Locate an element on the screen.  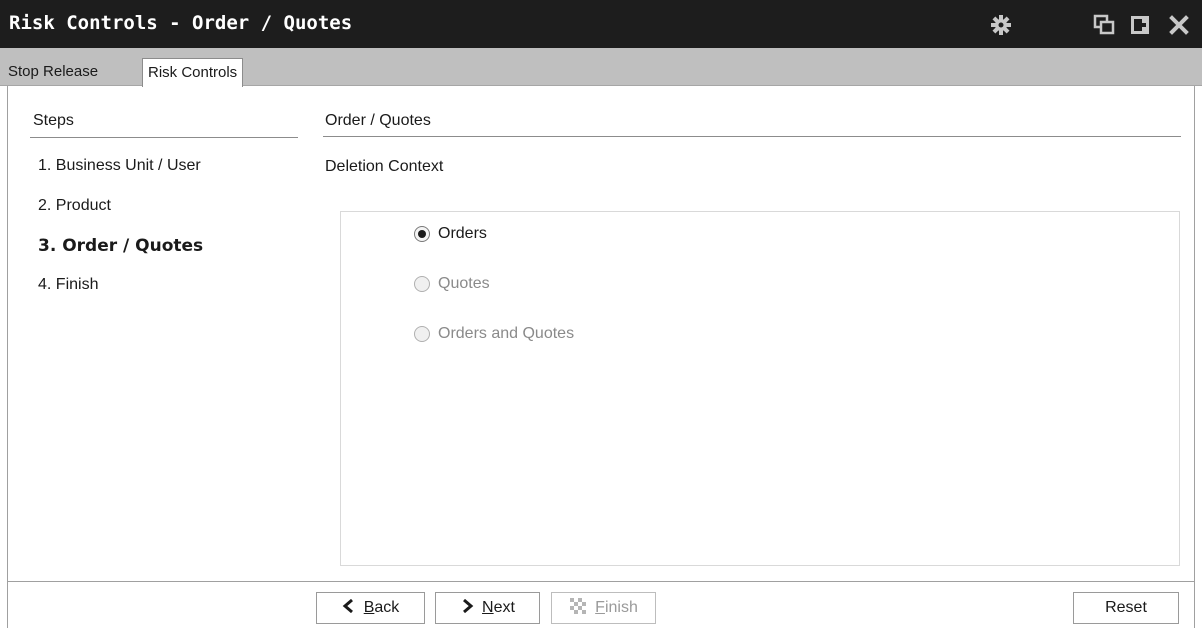
finish-button: Finish is located at coordinates (603, 608).